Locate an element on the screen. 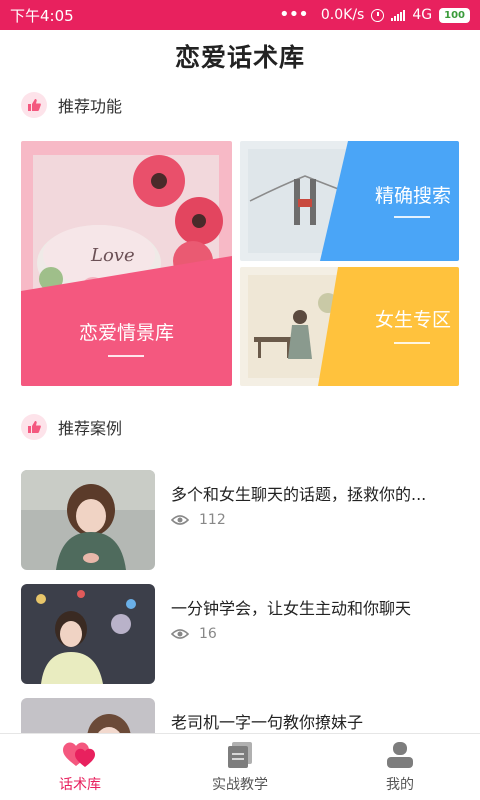 The image size is (480, 800). tab-phrase-library: 话术库 is located at coordinates (80, 767).